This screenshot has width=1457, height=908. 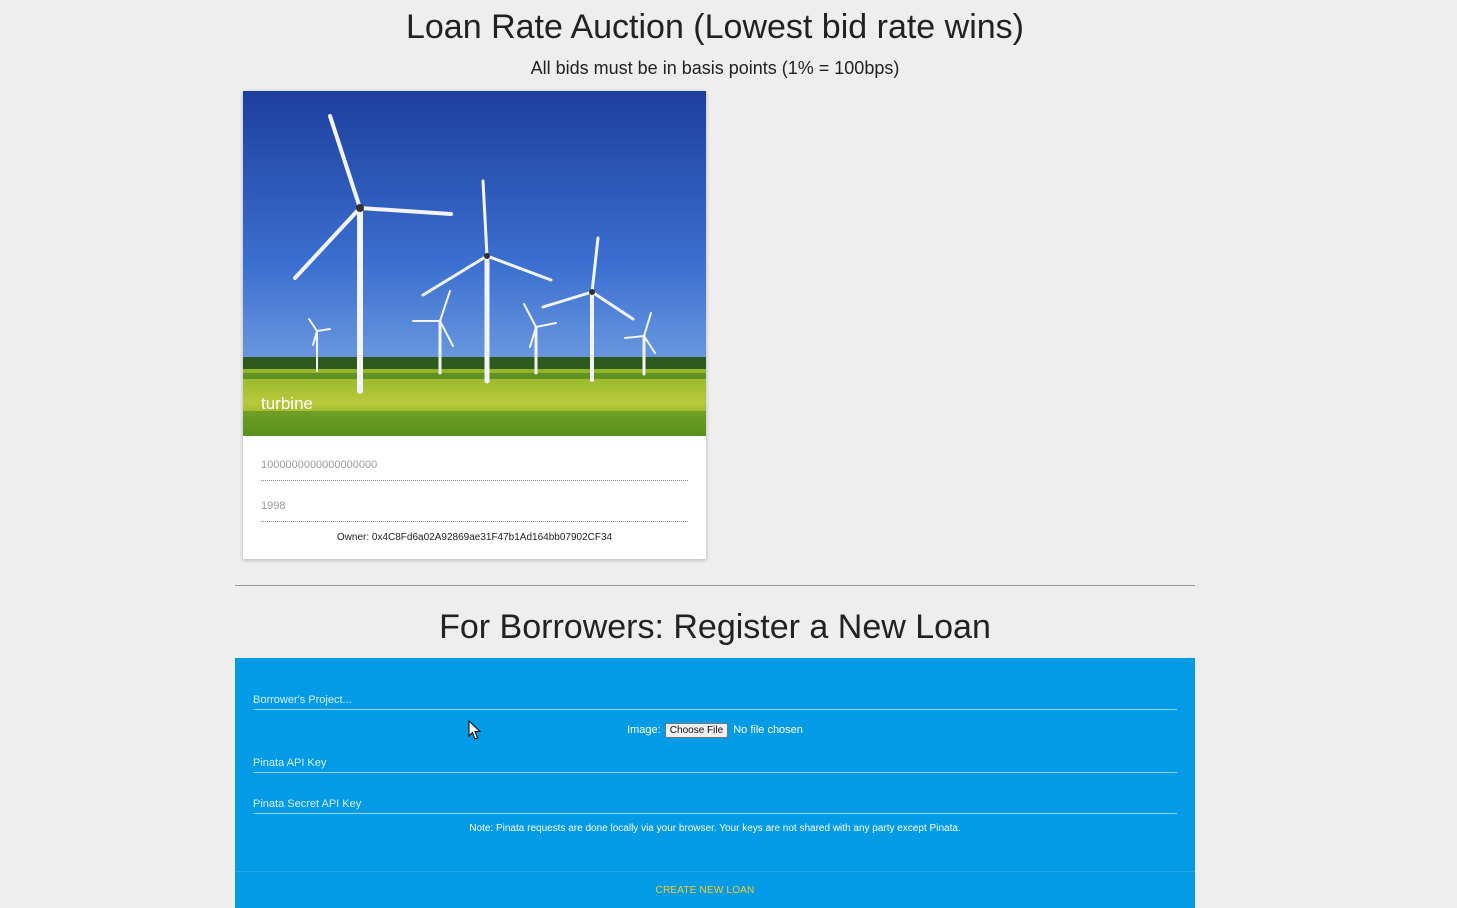 I want to click on choose-file-button: Choose File, so click(x=696, y=730).